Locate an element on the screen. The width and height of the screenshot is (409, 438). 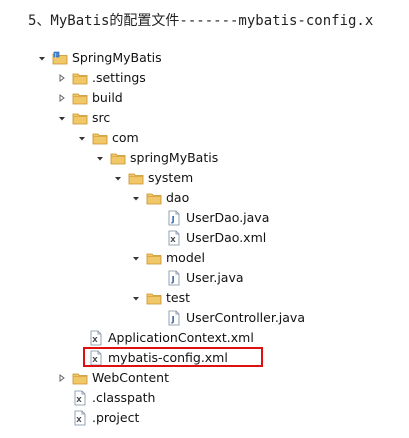
tree-node-model: model is located at coordinates (167, 258).